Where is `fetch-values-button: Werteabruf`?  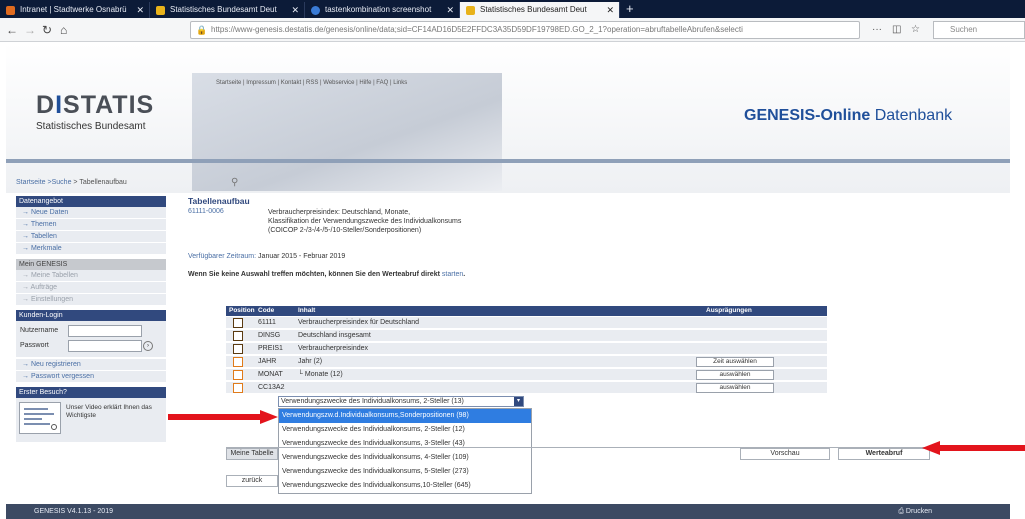 fetch-values-button: Werteabruf is located at coordinates (884, 454).